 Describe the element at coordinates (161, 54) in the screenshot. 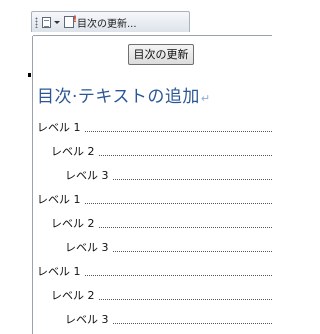

I see `update-toc-button: 目次の更新` at that location.